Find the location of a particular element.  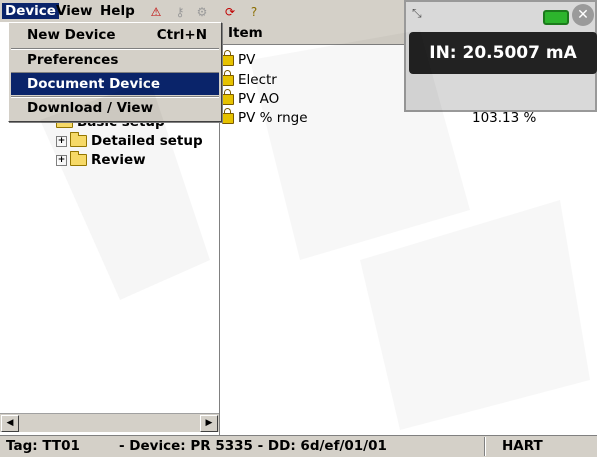

list-item-value: 103.13 % is located at coordinates (504, 118).